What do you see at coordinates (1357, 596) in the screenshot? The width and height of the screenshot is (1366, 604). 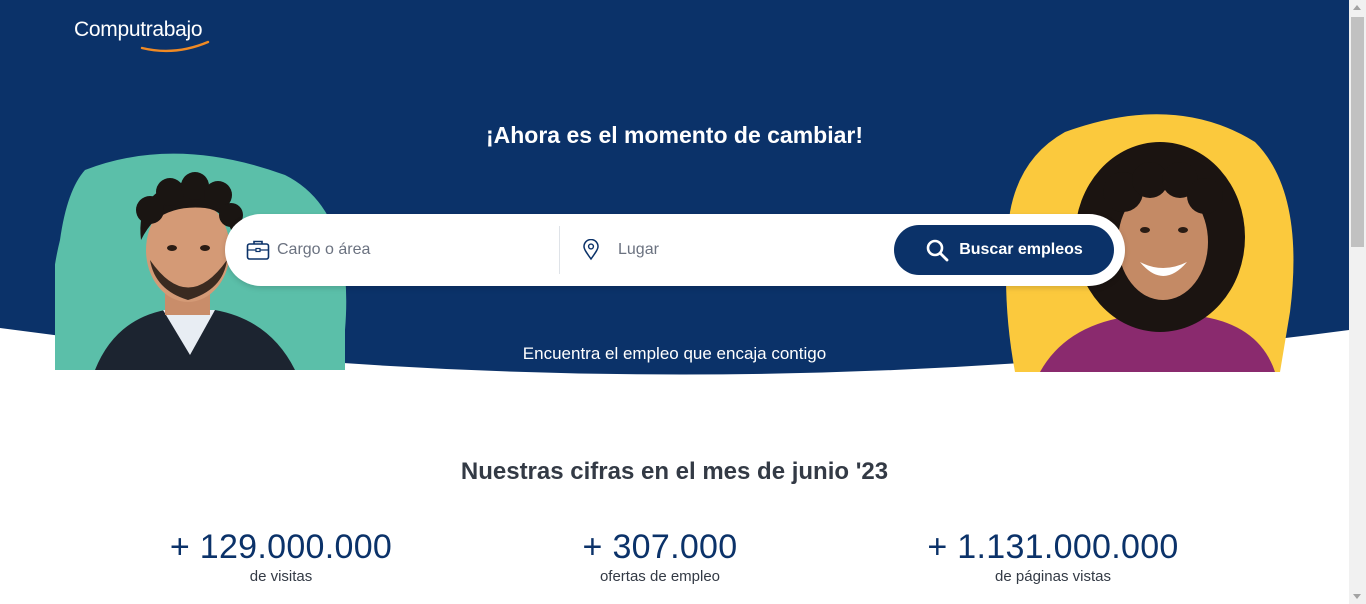 I see `scroll-down-icon` at bounding box center [1357, 596].